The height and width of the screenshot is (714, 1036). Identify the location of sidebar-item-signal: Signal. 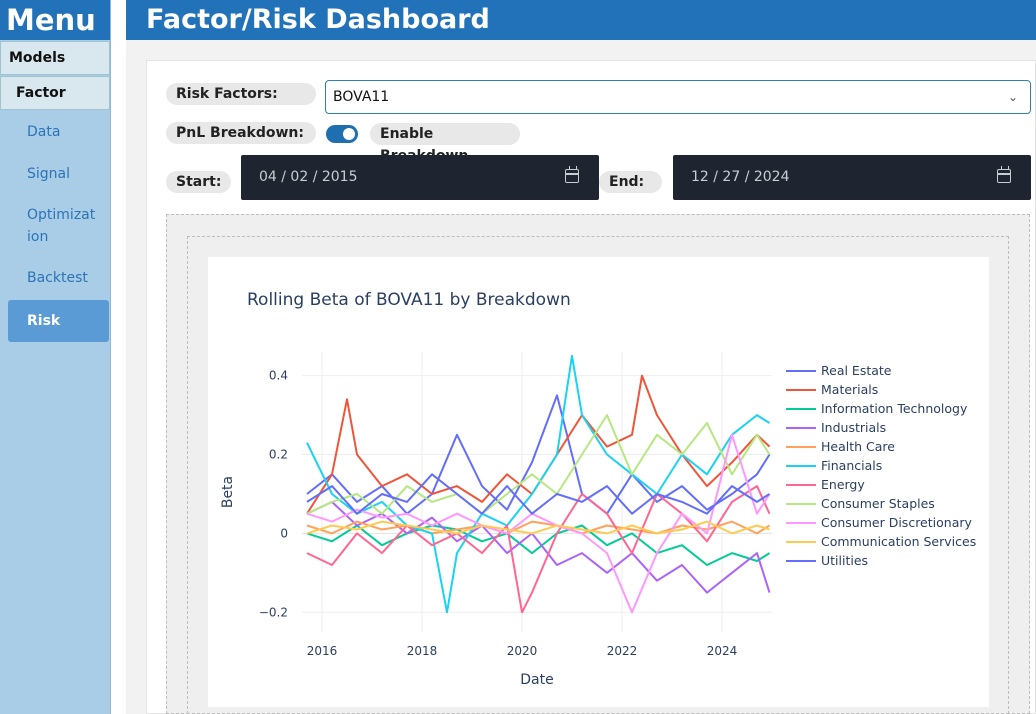
(48, 174).